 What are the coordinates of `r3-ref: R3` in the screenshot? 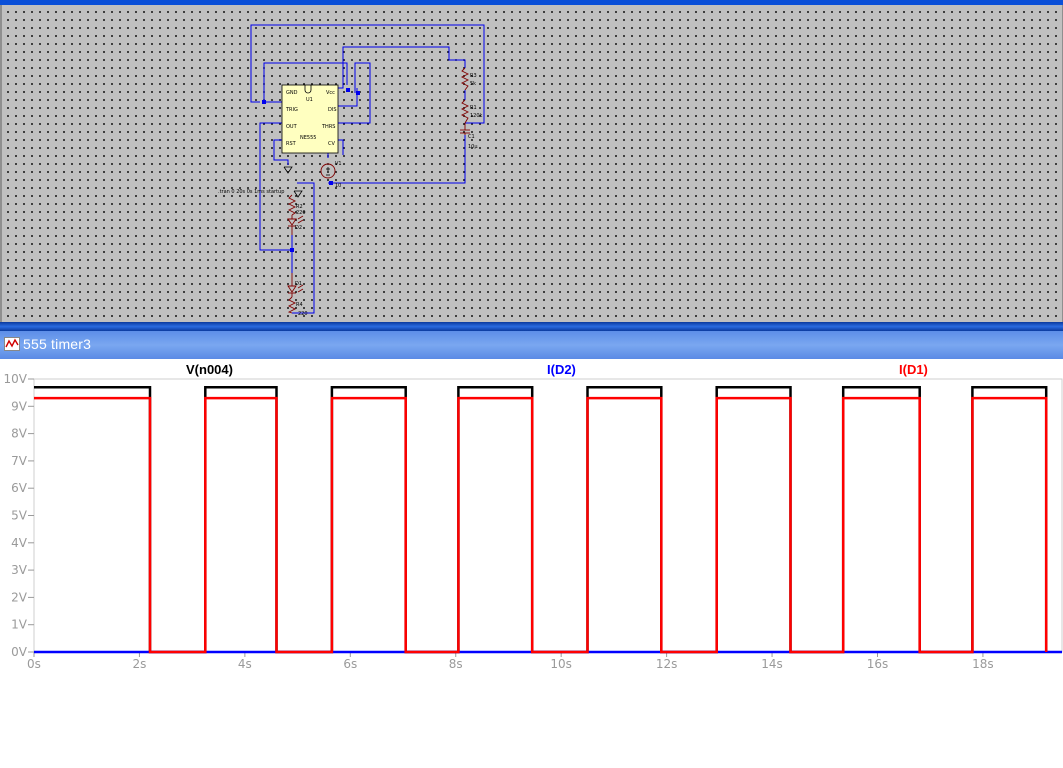 It's located at (473, 76).